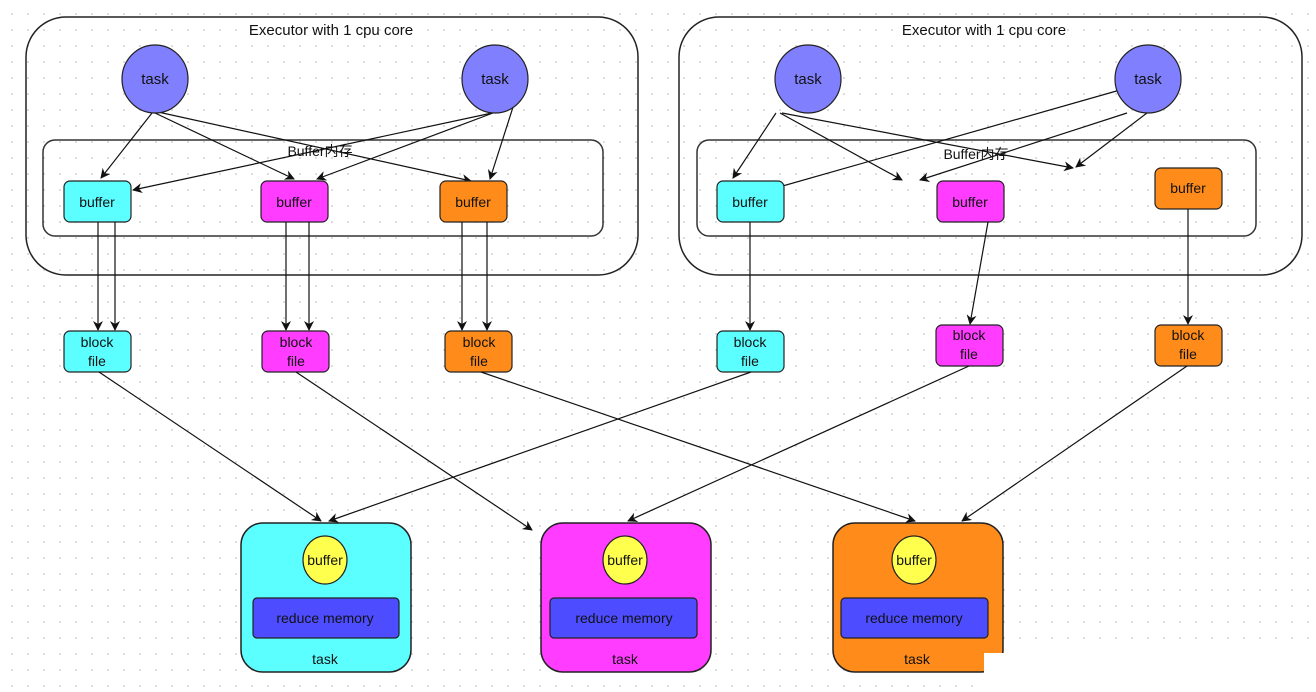 This screenshot has width=1316, height=692. Describe the element at coordinates (1150, 672) in the screenshot. I see `blank-area` at that location.